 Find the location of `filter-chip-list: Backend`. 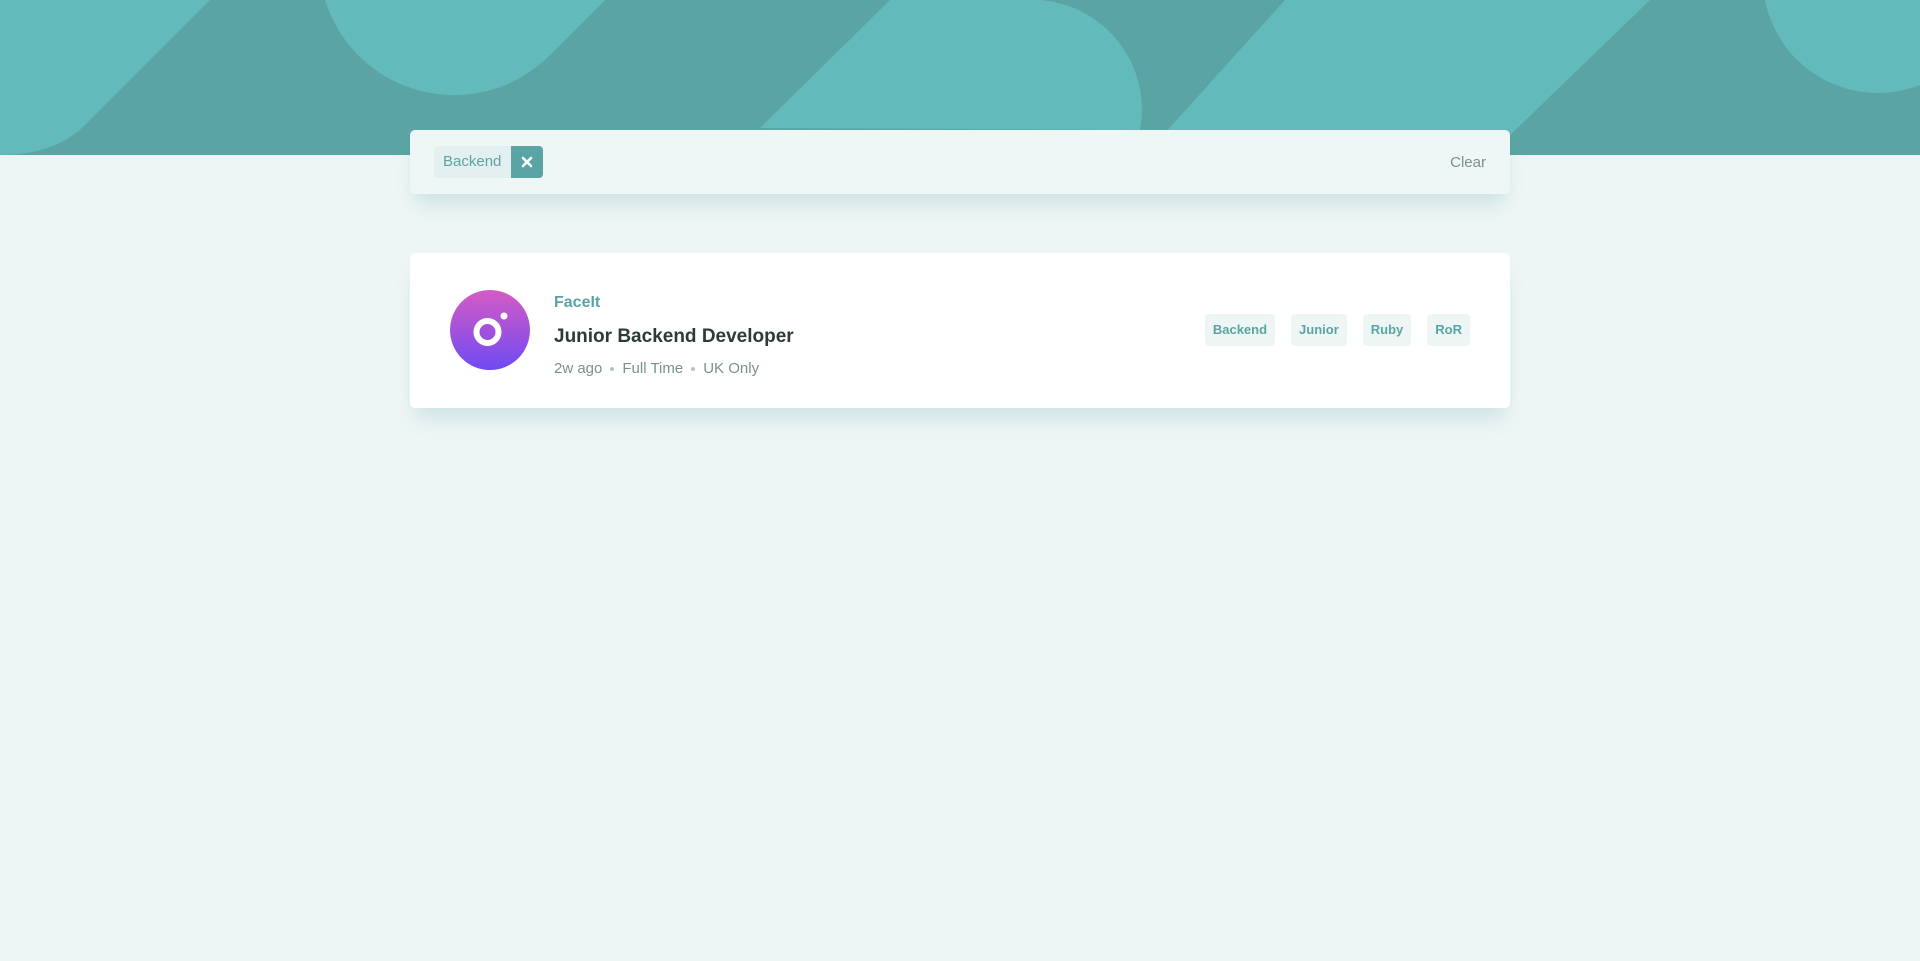

filter-chip-list: Backend is located at coordinates (489, 162).